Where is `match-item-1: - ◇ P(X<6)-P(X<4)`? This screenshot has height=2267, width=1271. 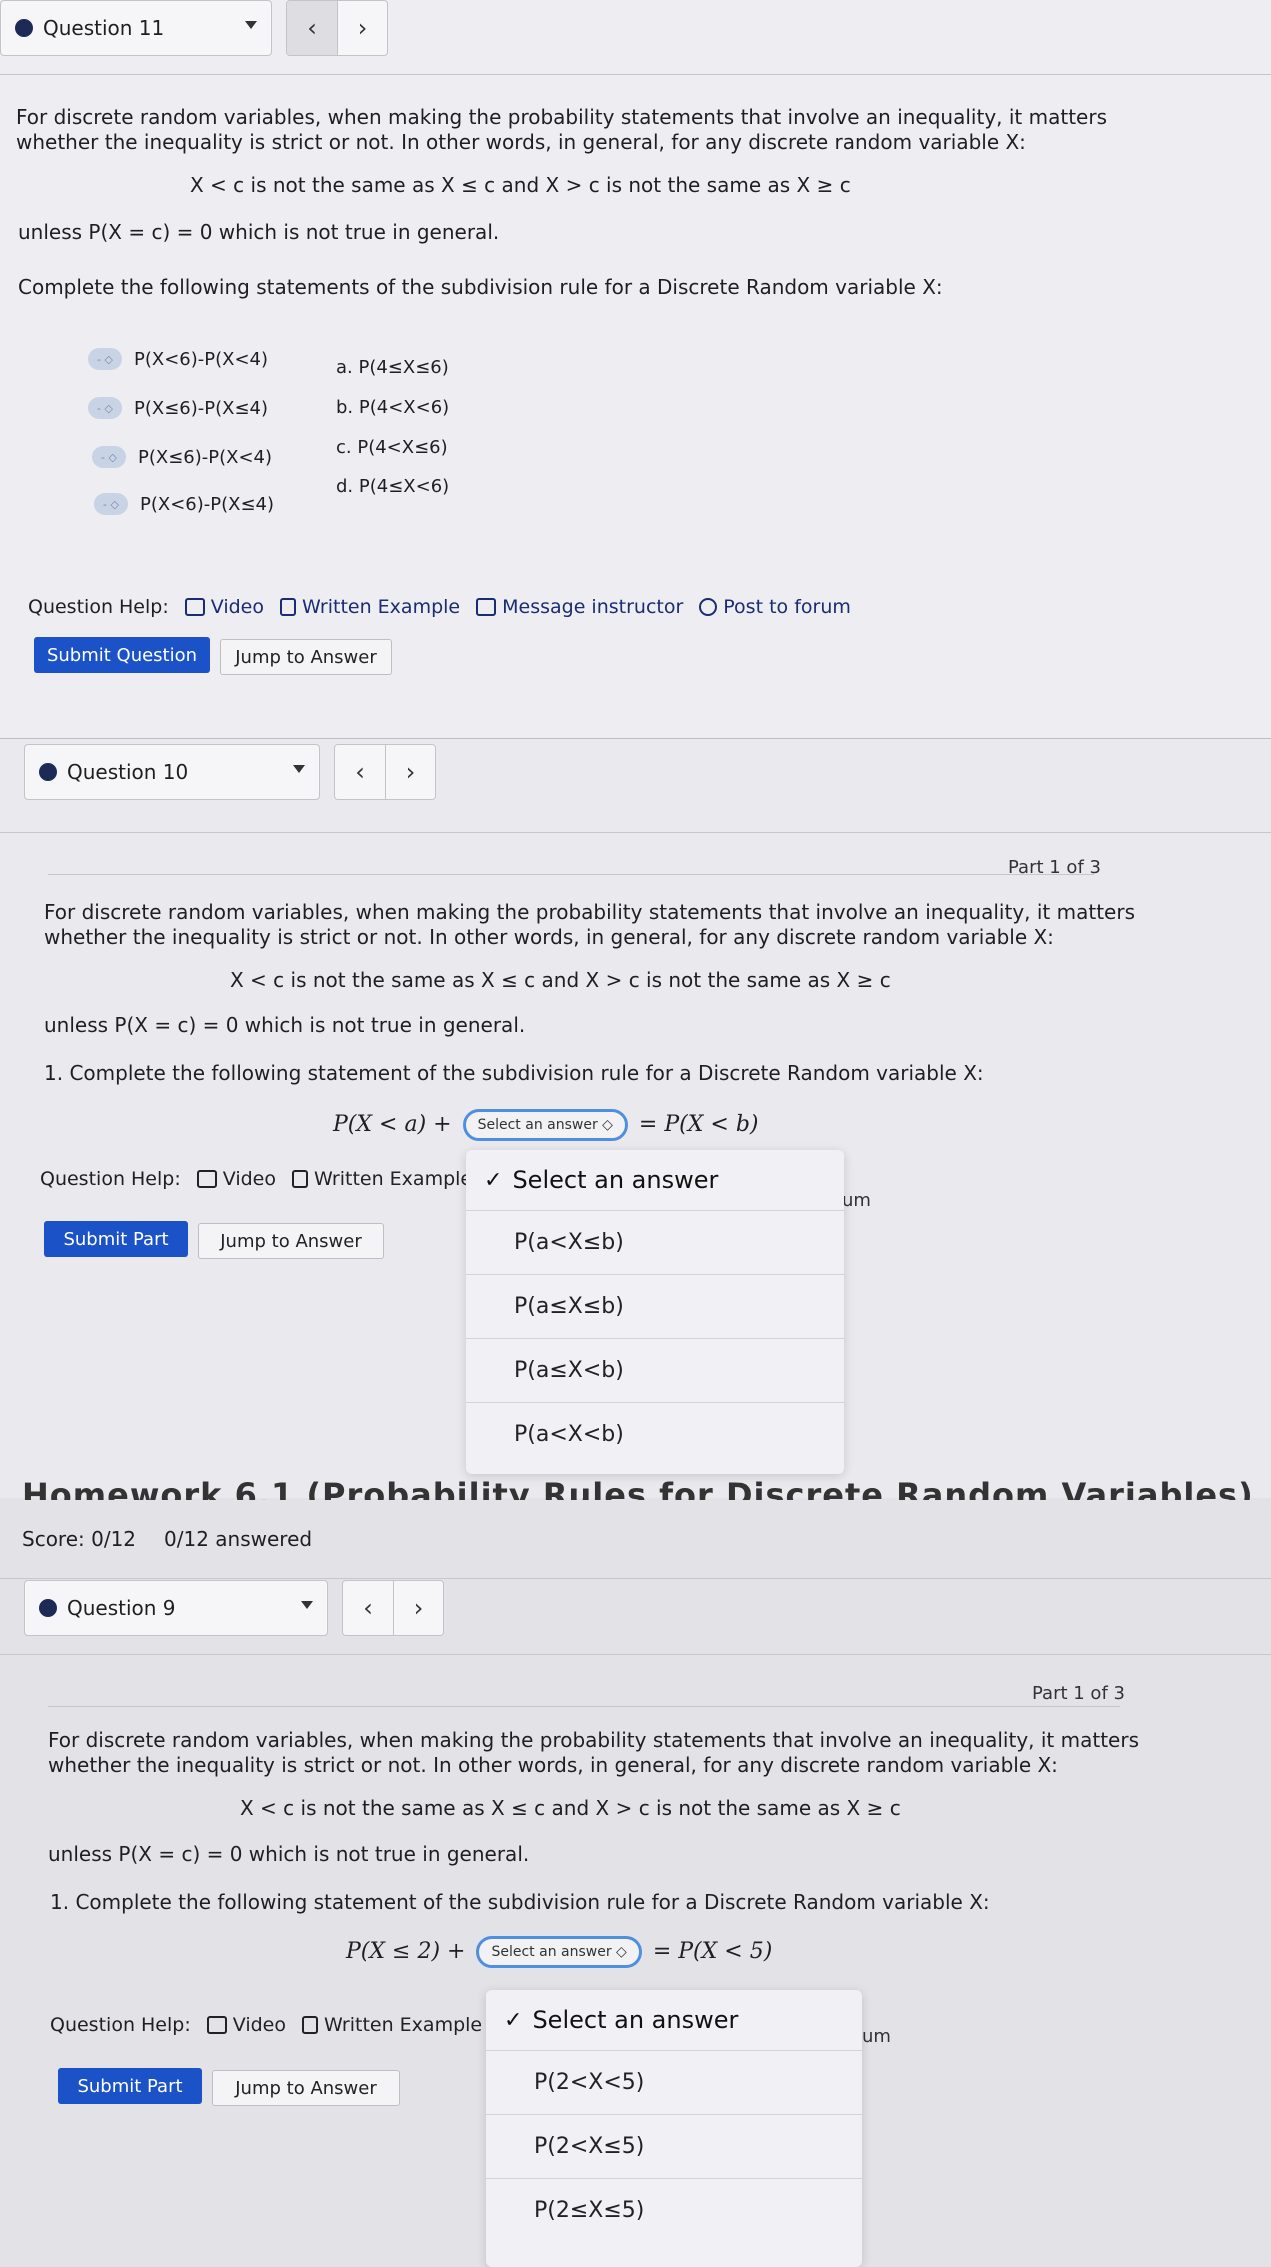 match-item-1: - ◇ P(X<6)-P(X<4) is located at coordinates (178, 359).